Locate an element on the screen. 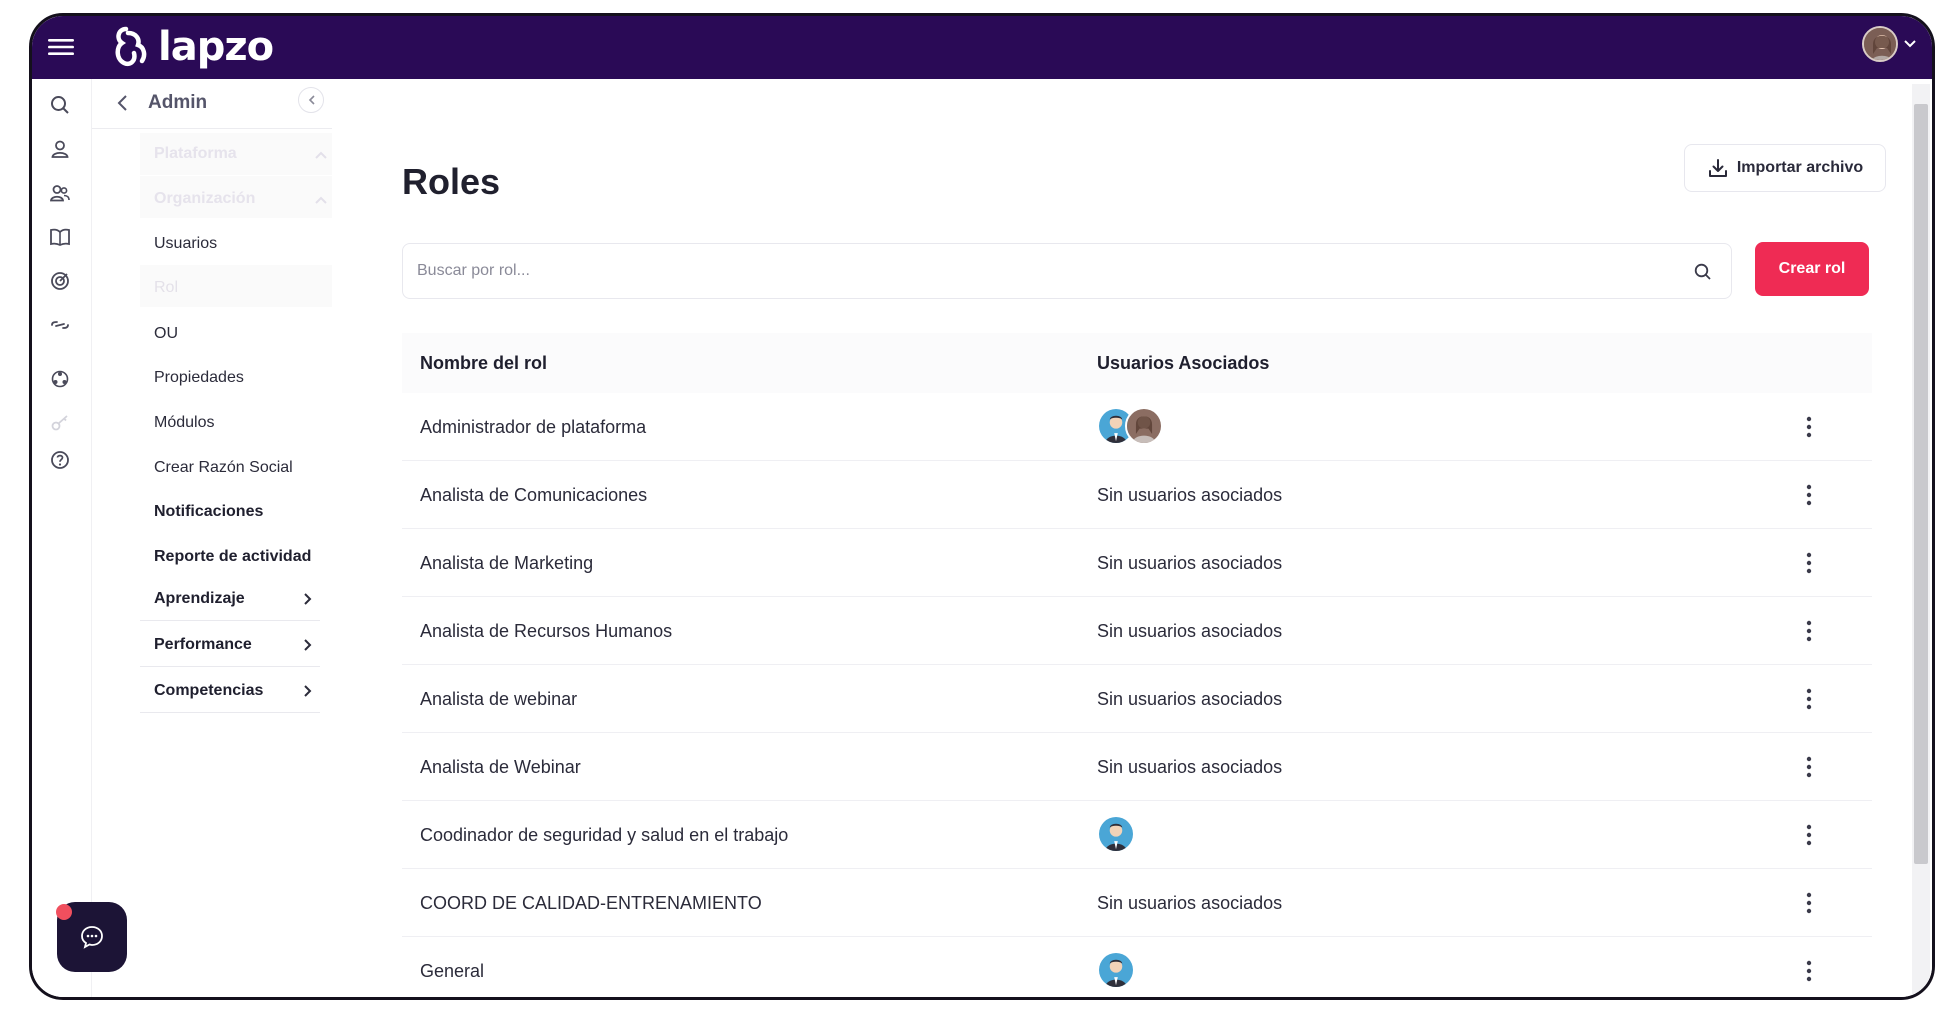 This screenshot has width=1958, height=1017. role-name: Analista de Marketing is located at coordinates (507, 563).